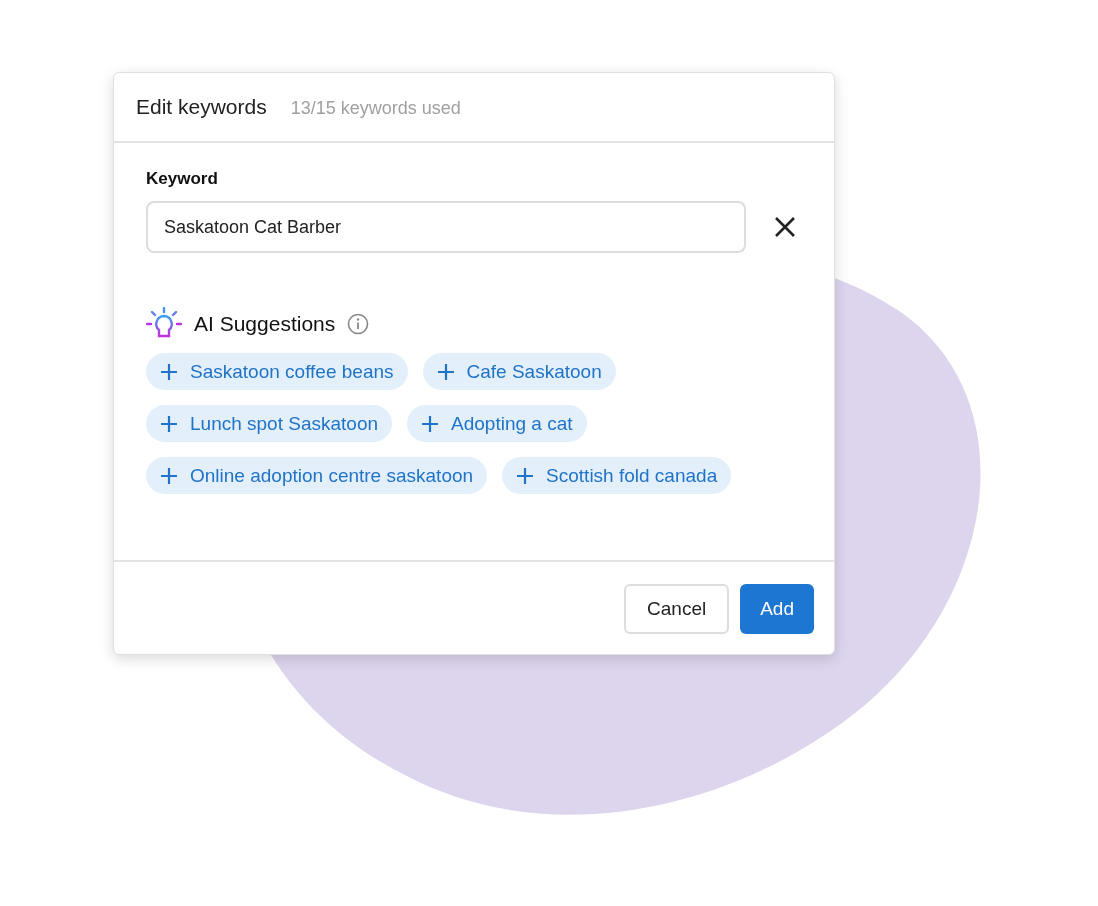 This screenshot has height=906, width=1098. Describe the element at coordinates (617, 475) in the screenshot. I see `suggestion-chip: Scottish fold canada` at that location.